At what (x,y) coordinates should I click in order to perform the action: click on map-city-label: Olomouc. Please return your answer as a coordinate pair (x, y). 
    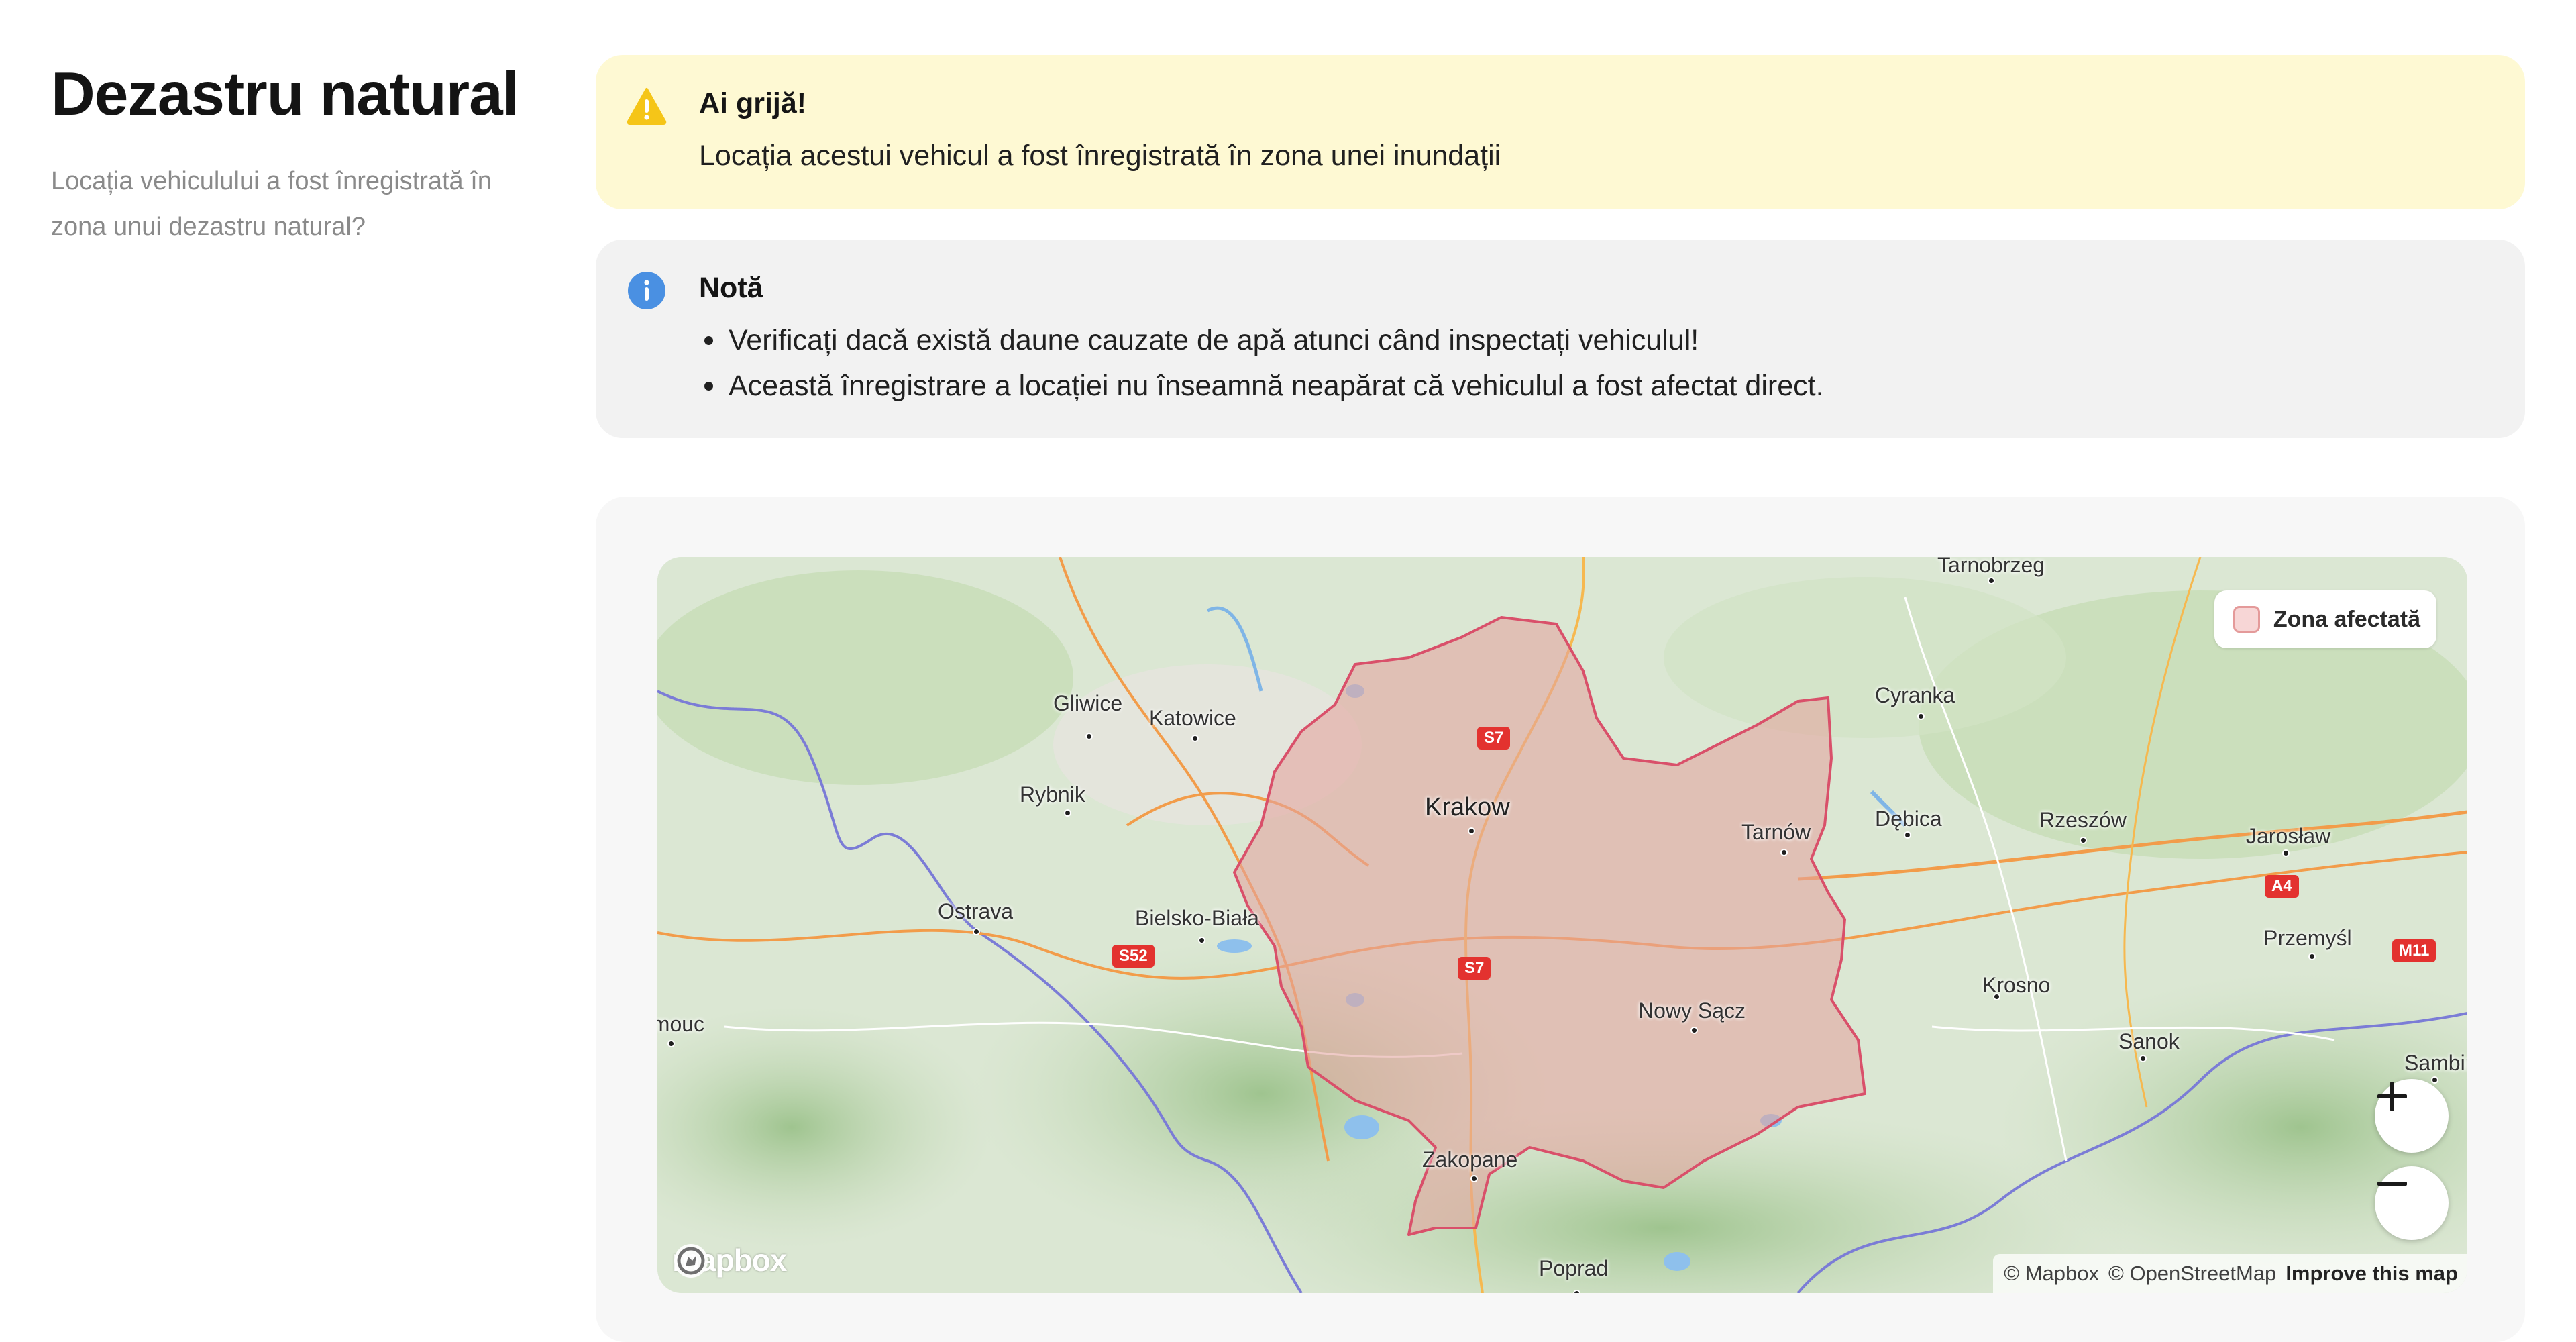
    Looking at the image, I should click on (681, 1024).